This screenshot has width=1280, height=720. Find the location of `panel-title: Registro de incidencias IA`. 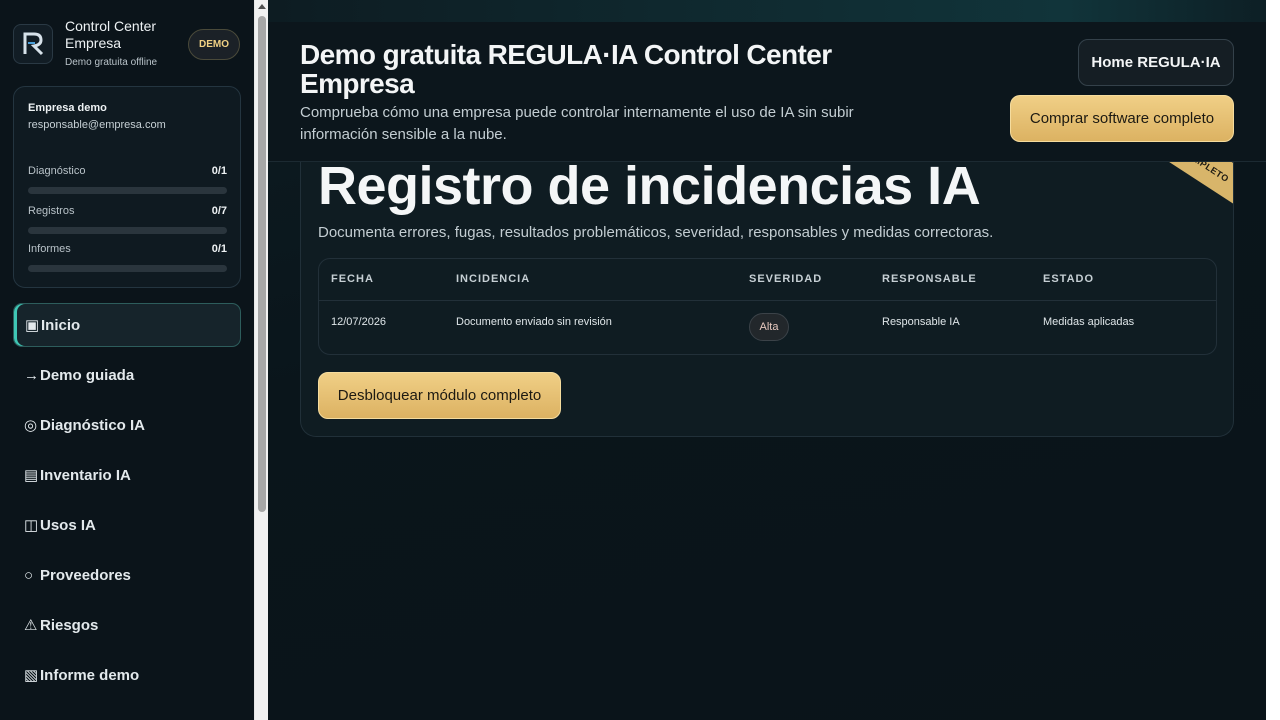

panel-title: Registro de incidencias IA is located at coordinates (649, 189).